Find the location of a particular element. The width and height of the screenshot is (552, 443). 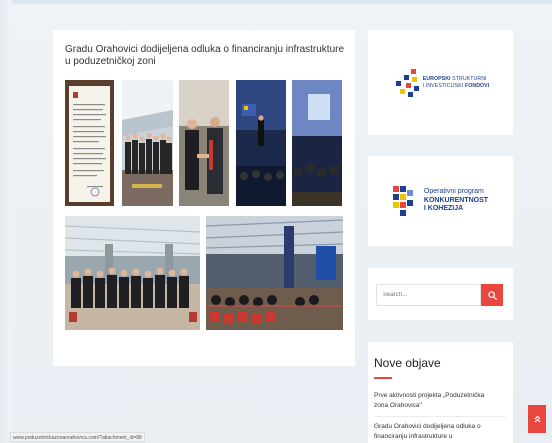

recent-posts-title: Nove objave is located at coordinates (407, 363).